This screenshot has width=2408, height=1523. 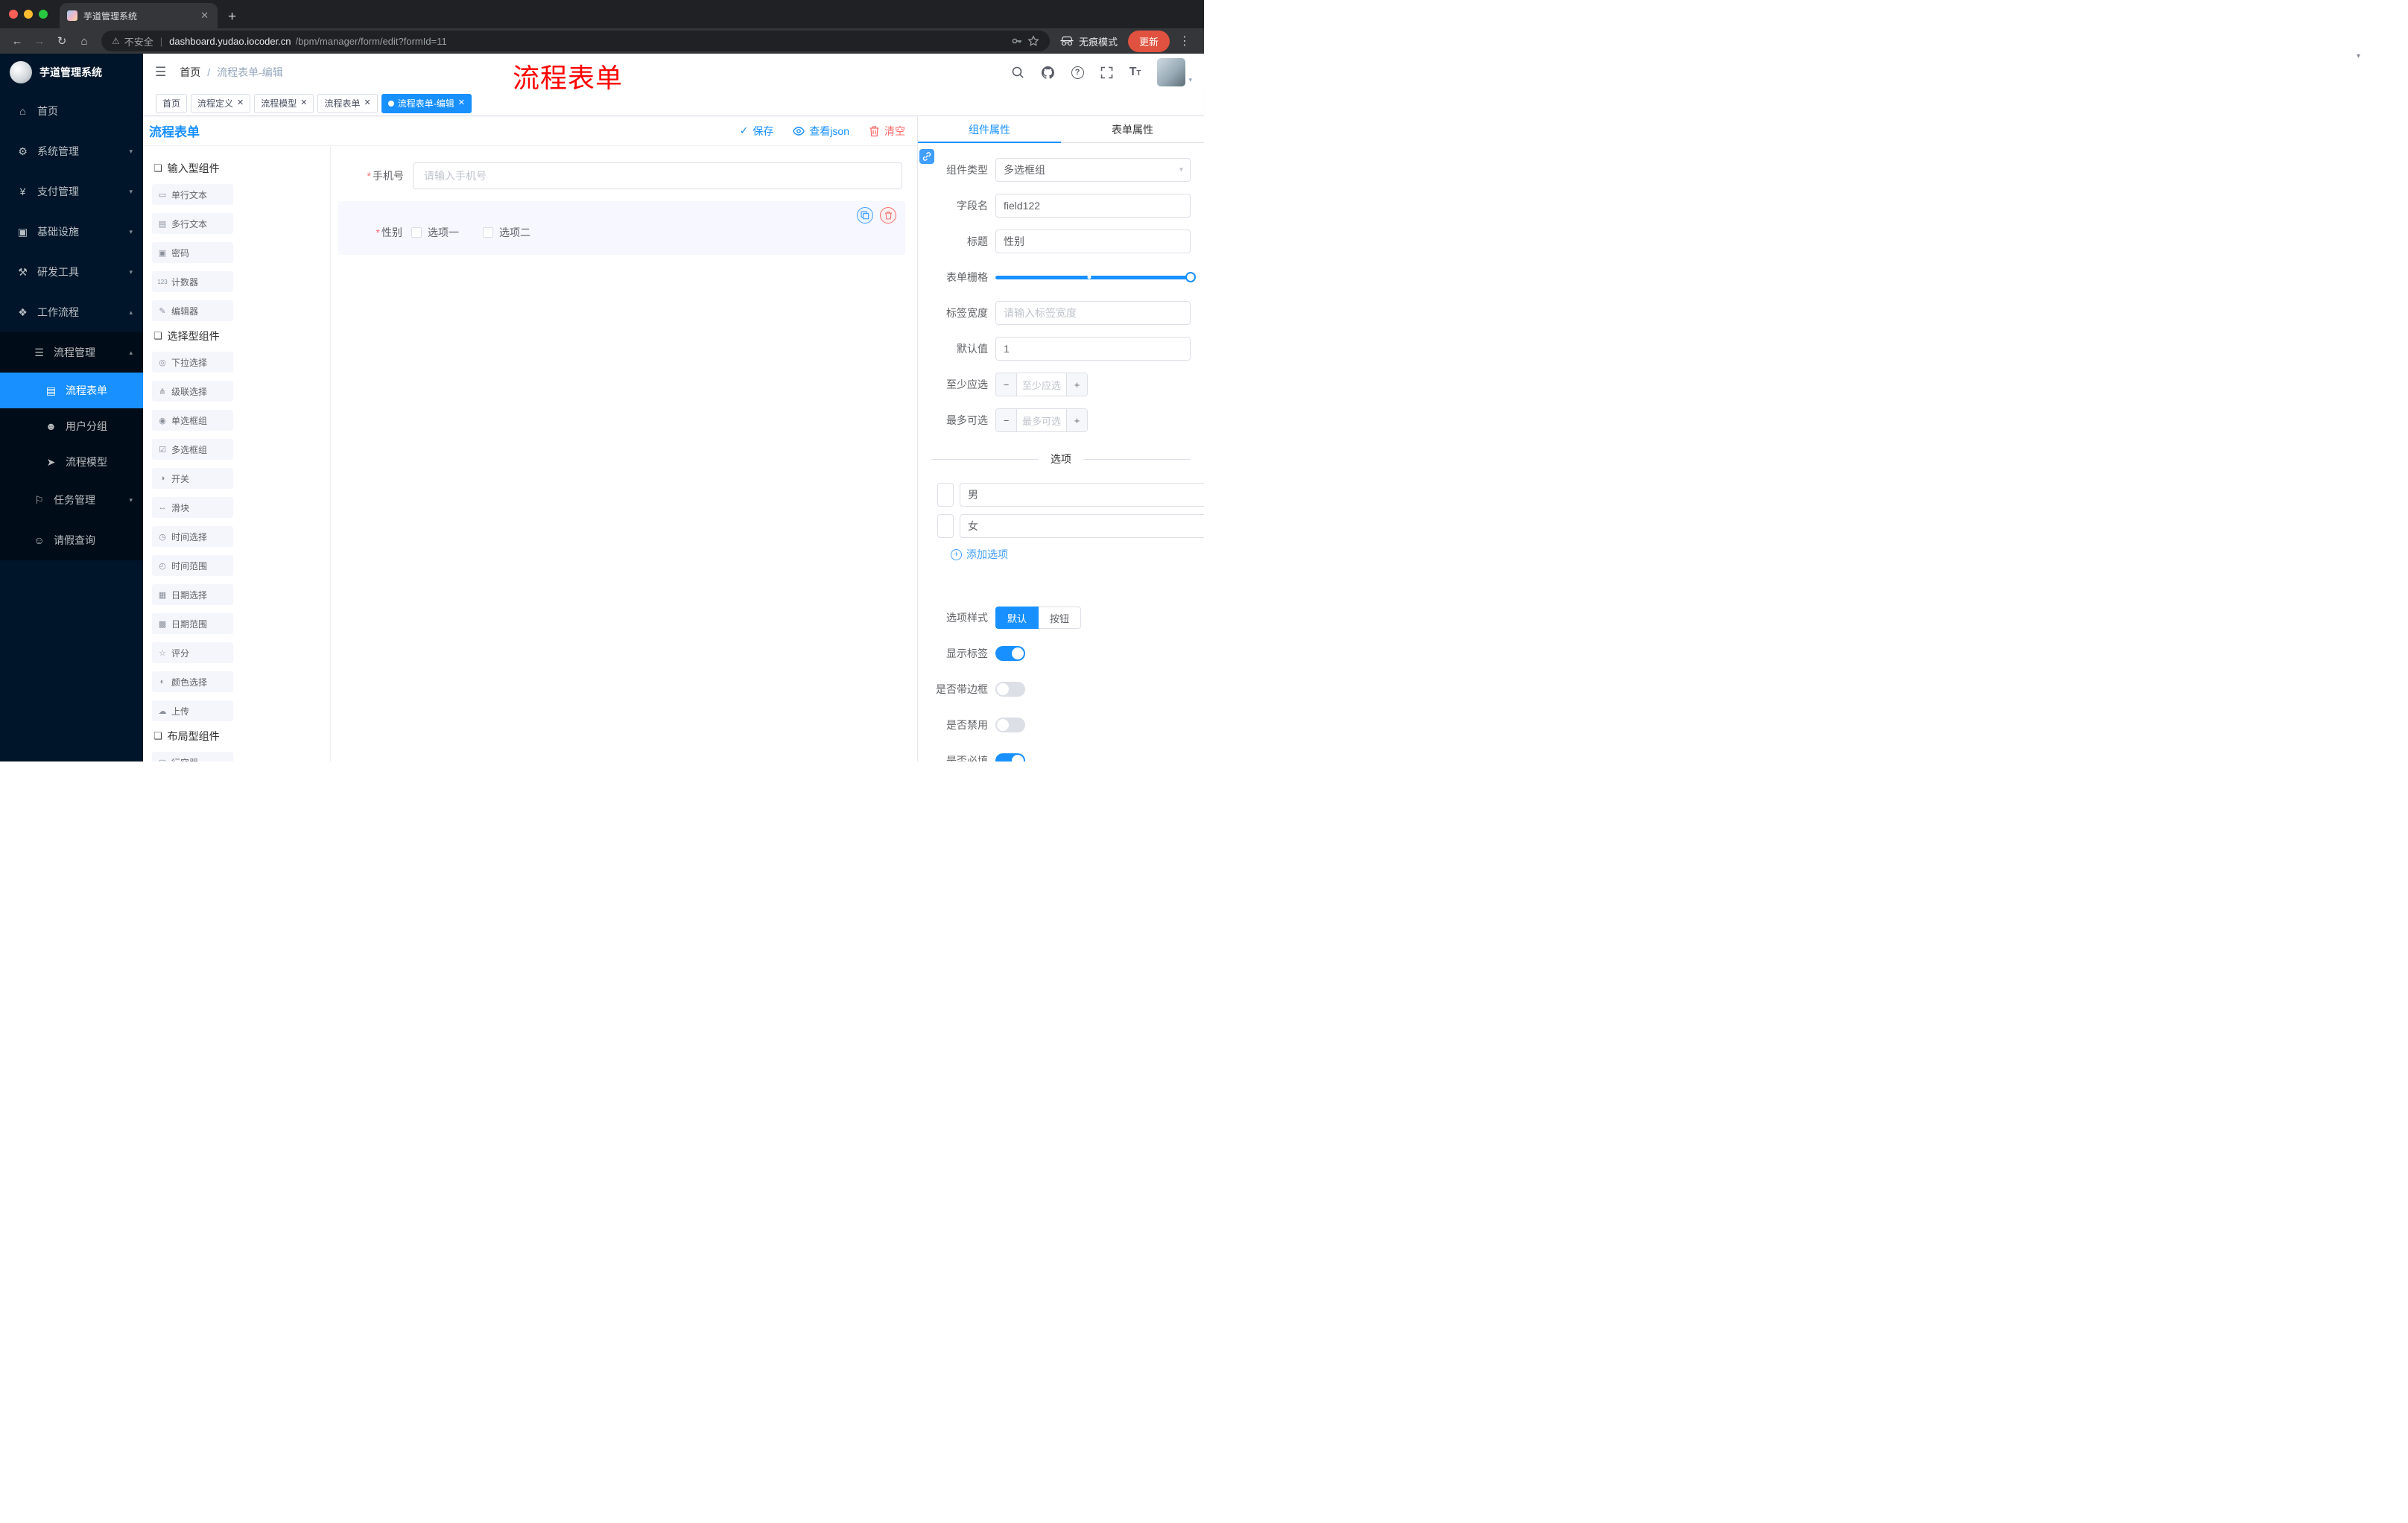 I want to click on tag-home: 首页, so click(x=172, y=103).